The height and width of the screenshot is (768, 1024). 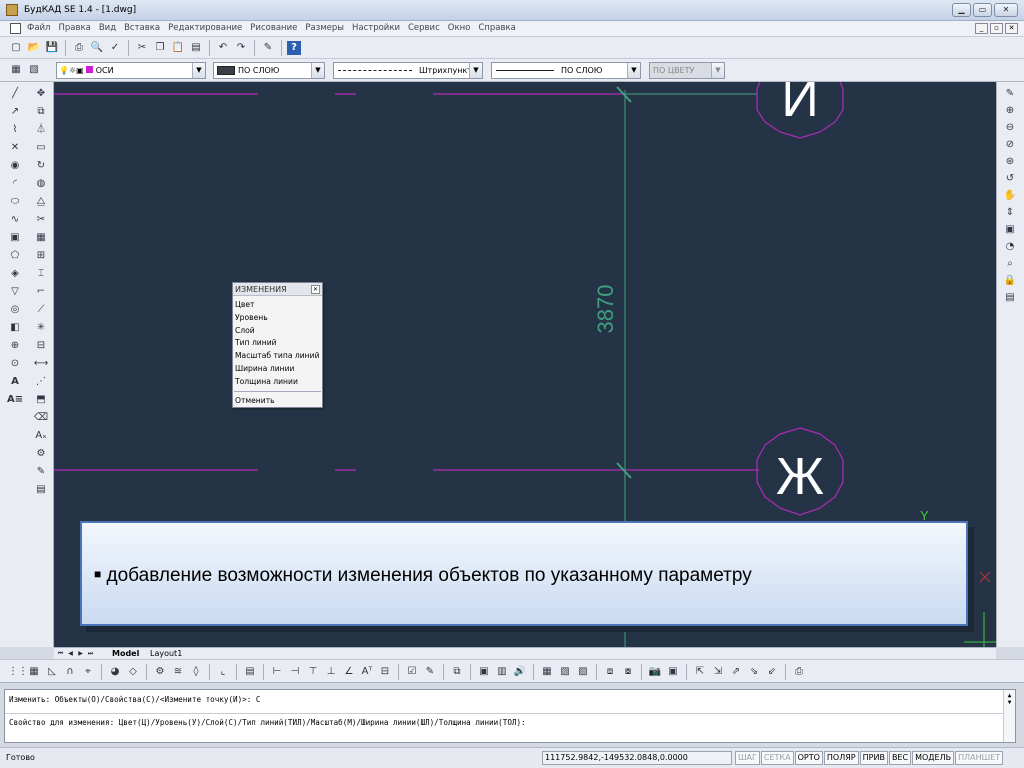 I want to click on menu-window: Окно, so click(x=459, y=28).